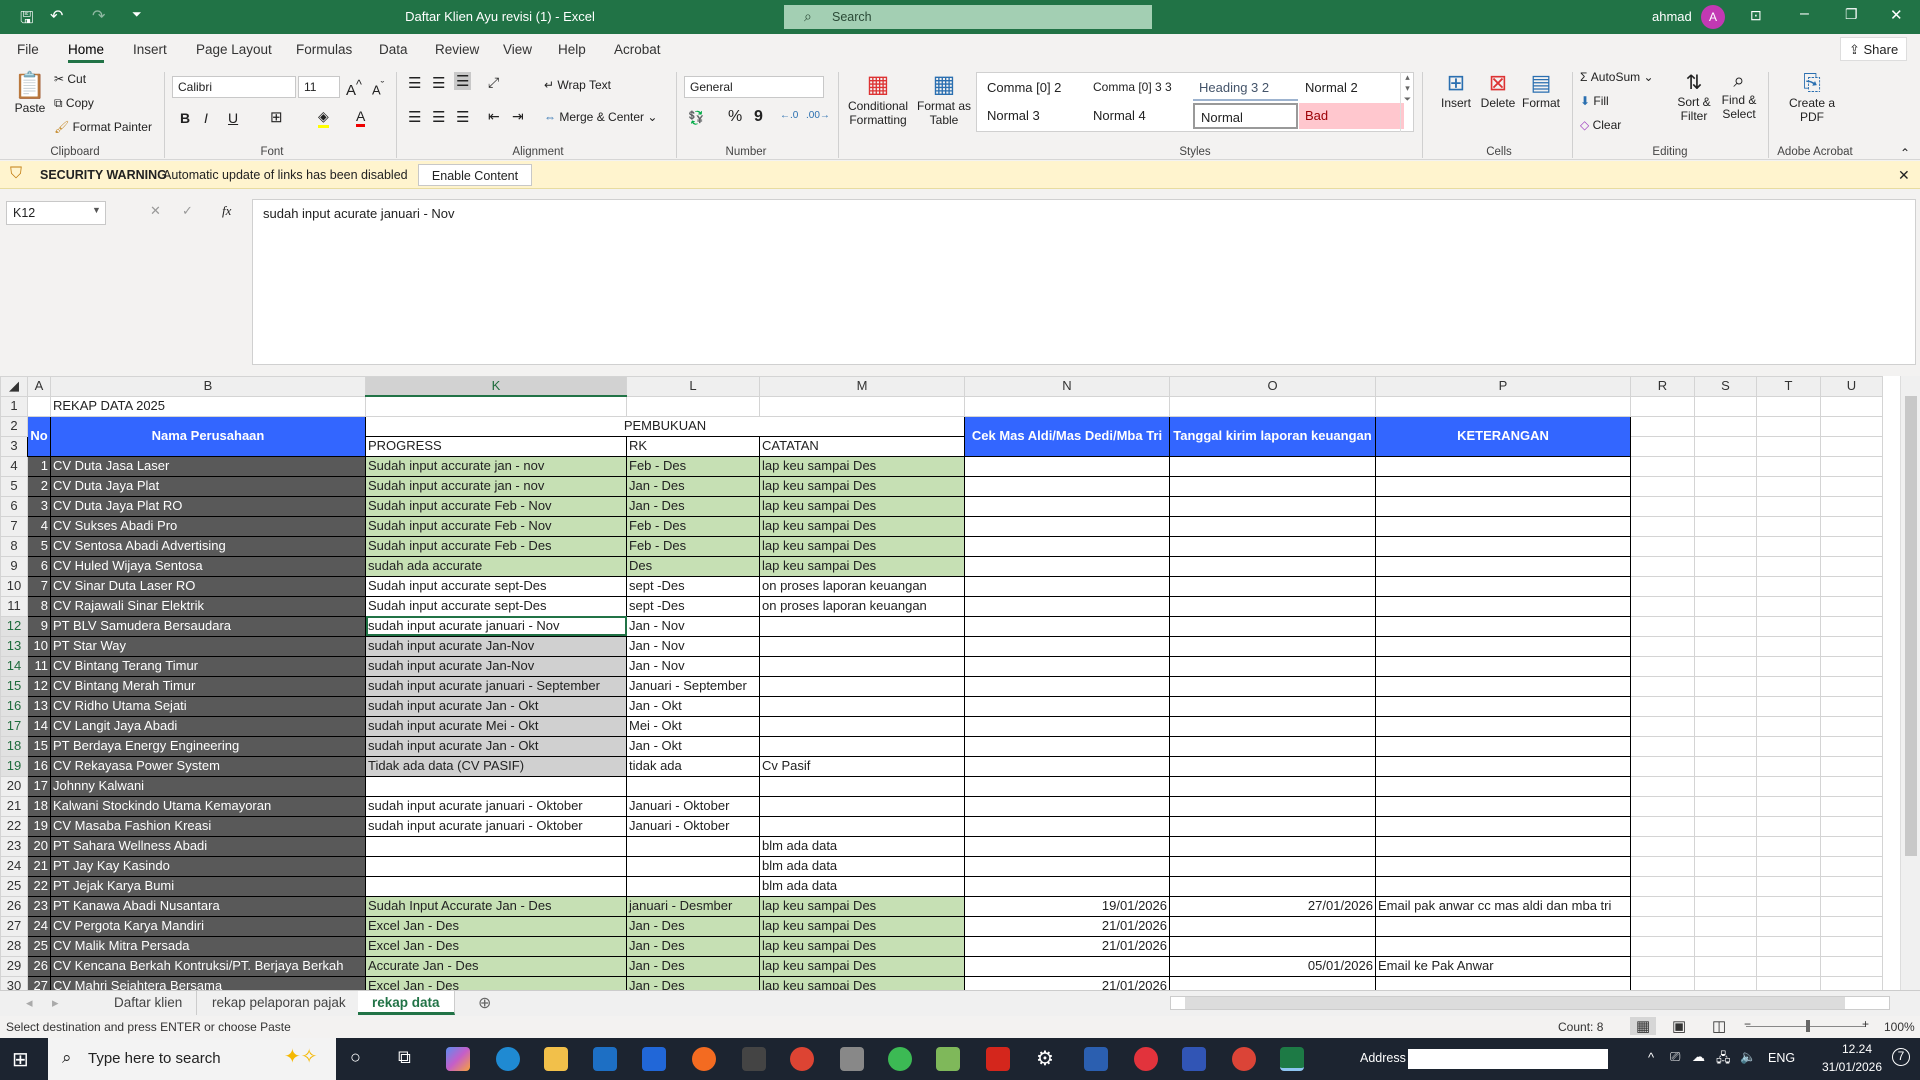 Image resolution: width=1920 pixels, height=1080 pixels. Describe the element at coordinates (39, 626) in the screenshot. I see `cell-no: 9` at that location.